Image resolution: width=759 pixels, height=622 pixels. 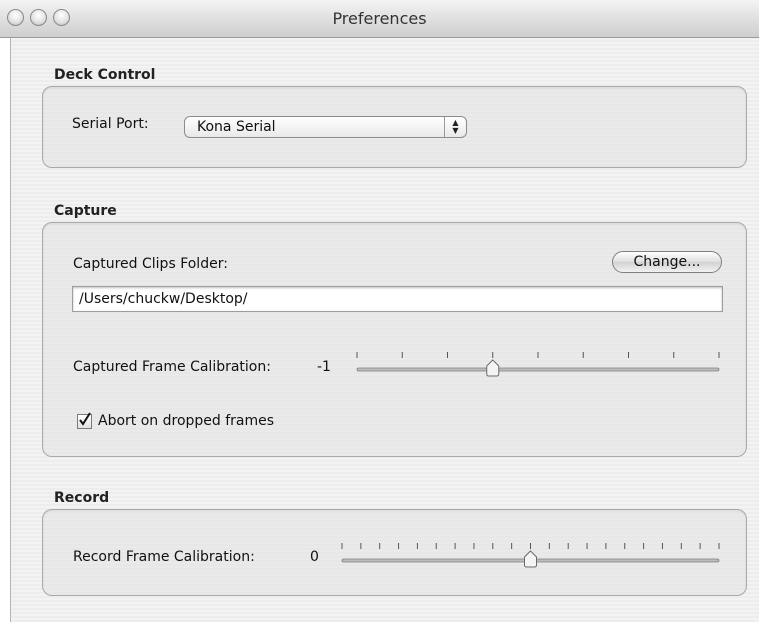 What do you see at coordinates (164, 557) in the screenshot?
I see `record-frame-calibration-label: Record Frame Calibration:` at bounding box center [164, 557].